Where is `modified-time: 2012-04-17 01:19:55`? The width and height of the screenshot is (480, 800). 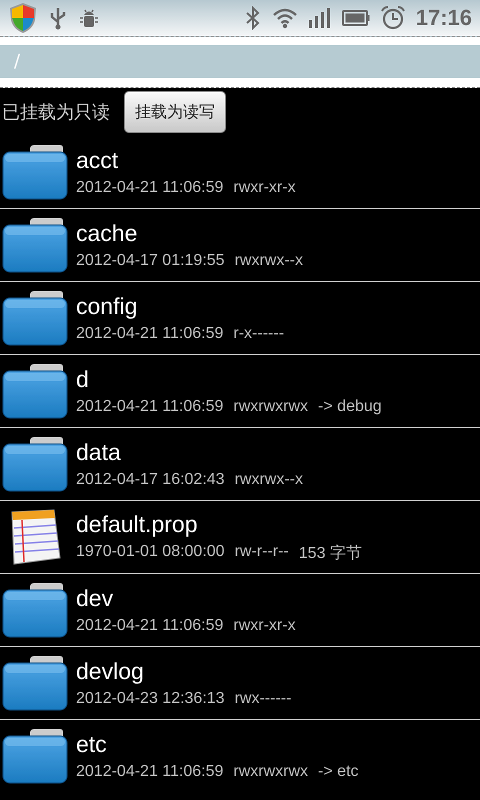 modified-time: 2012-04-17 01:19:55 is located at coordinates (150, 261).